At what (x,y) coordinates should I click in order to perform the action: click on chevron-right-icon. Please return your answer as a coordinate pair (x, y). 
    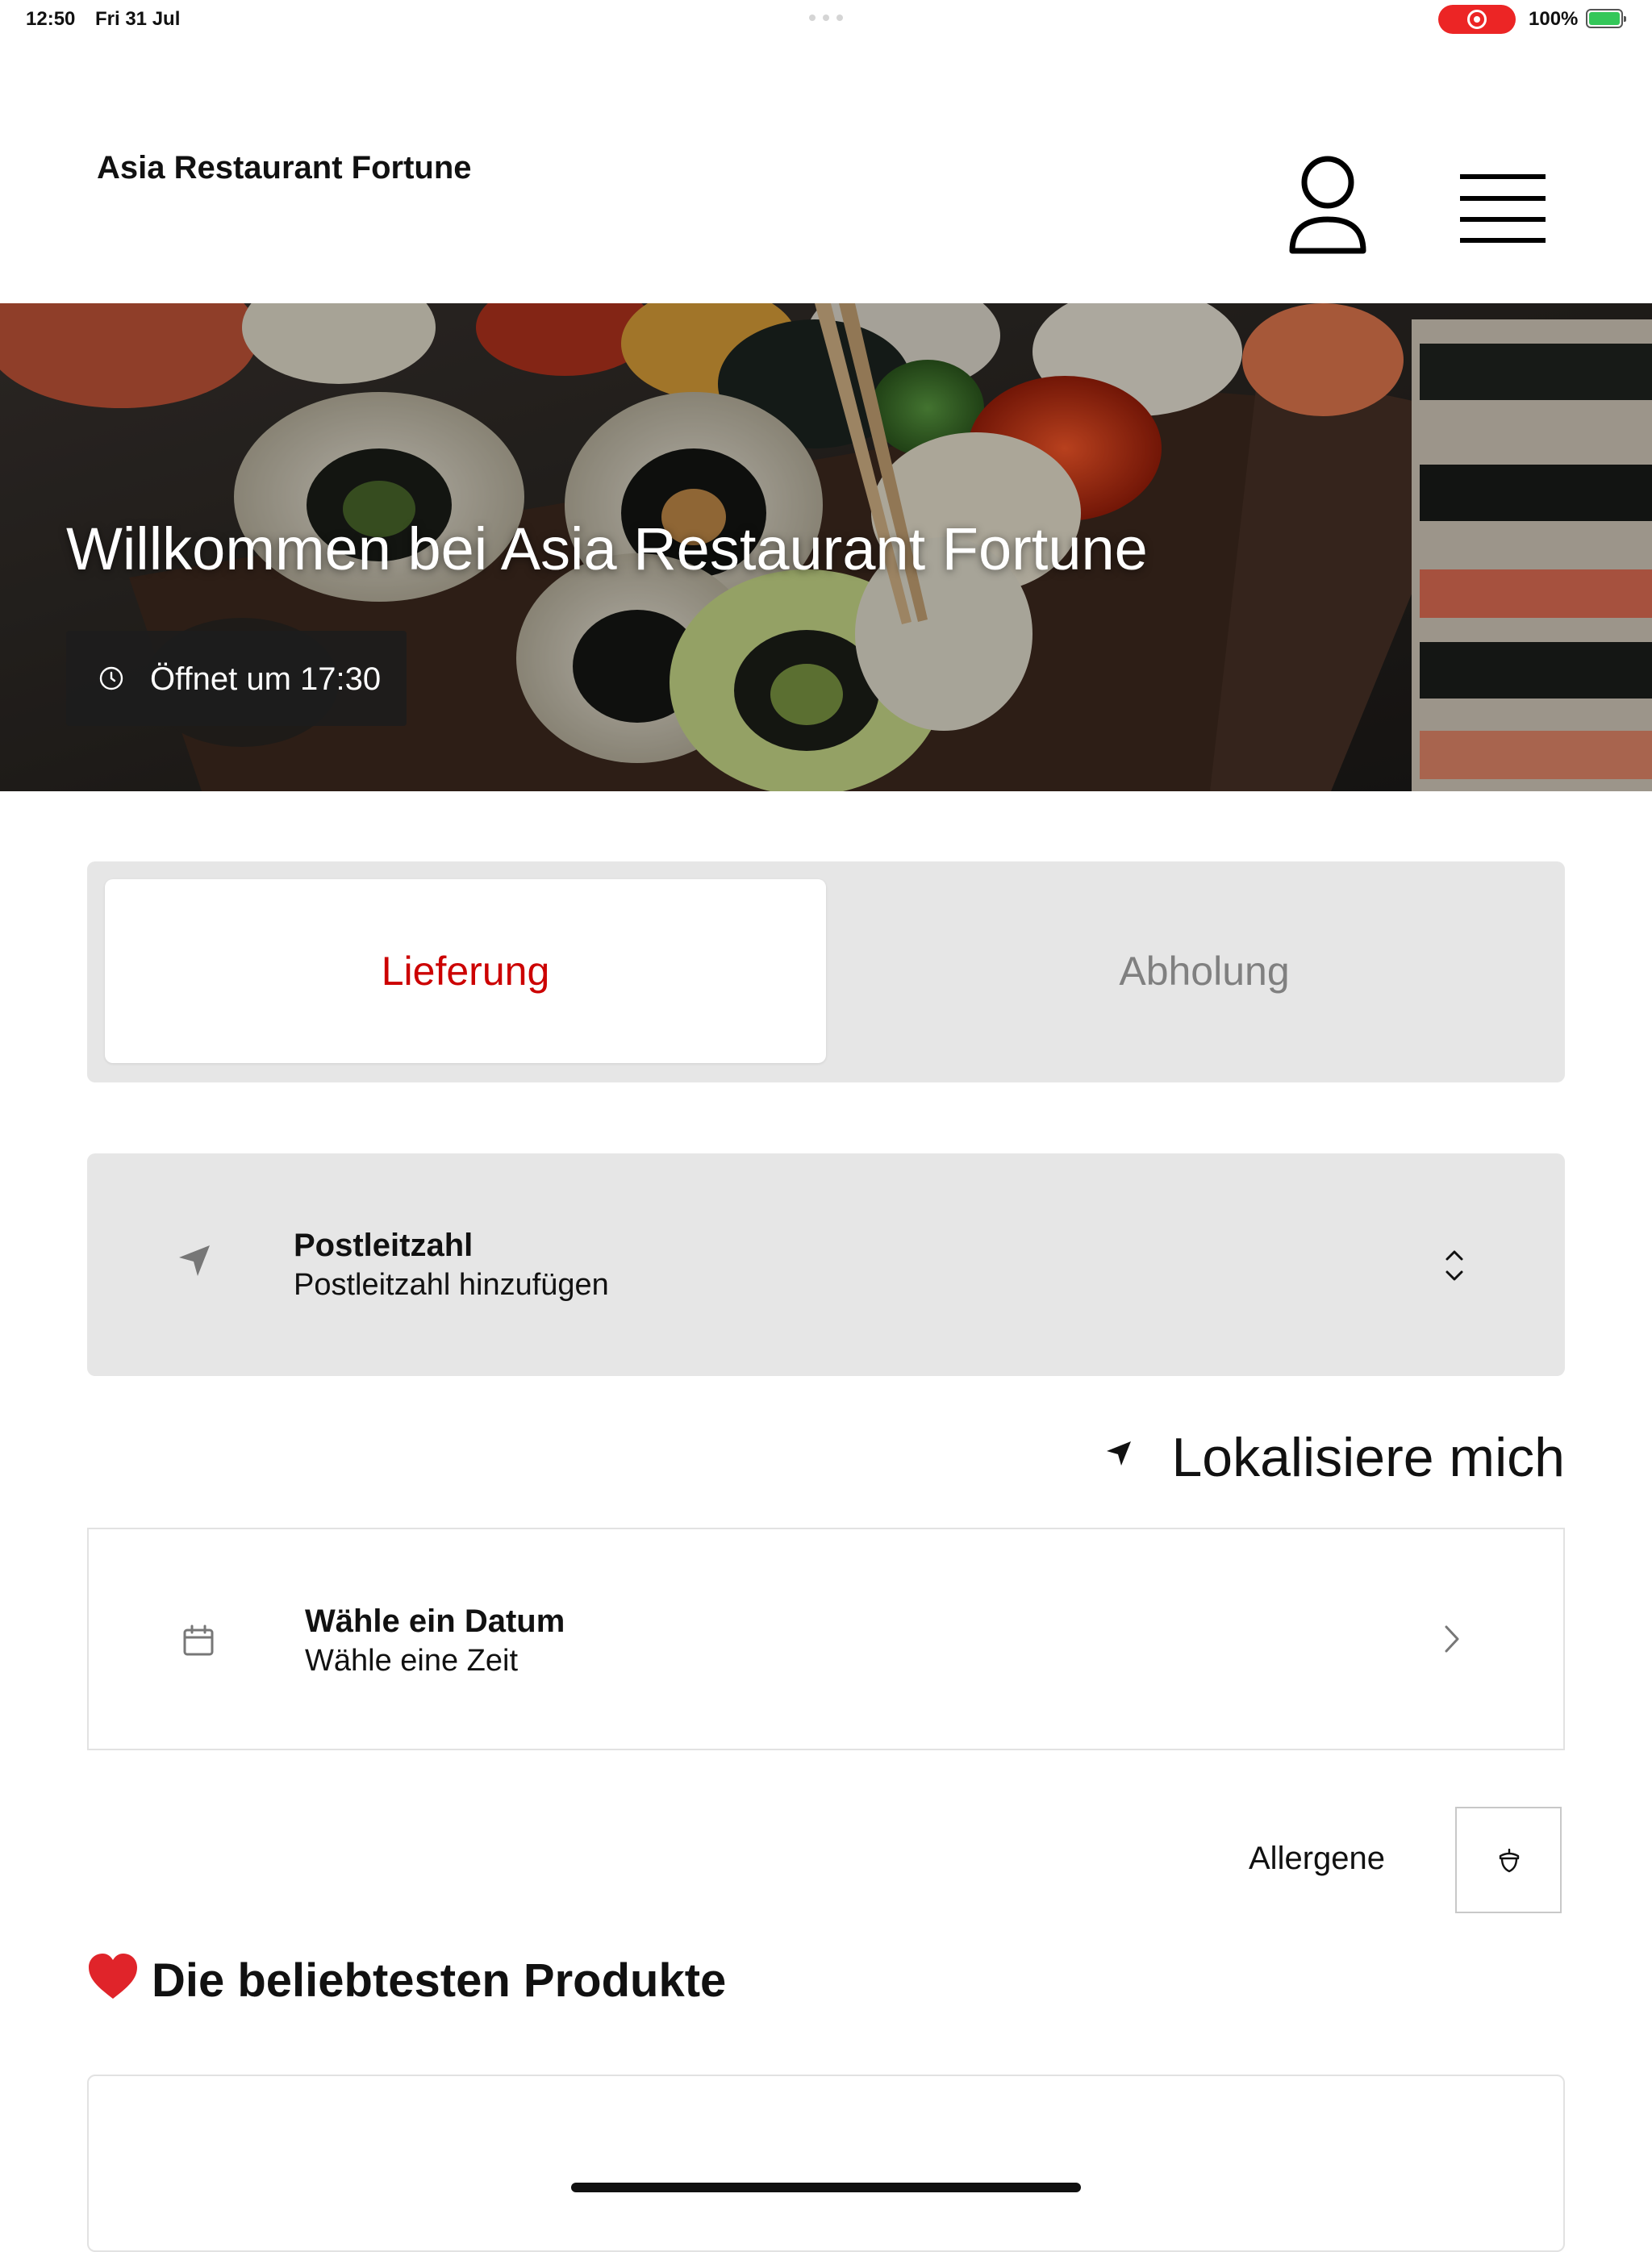
    Looking at the image, I should click on (1452, 1639).